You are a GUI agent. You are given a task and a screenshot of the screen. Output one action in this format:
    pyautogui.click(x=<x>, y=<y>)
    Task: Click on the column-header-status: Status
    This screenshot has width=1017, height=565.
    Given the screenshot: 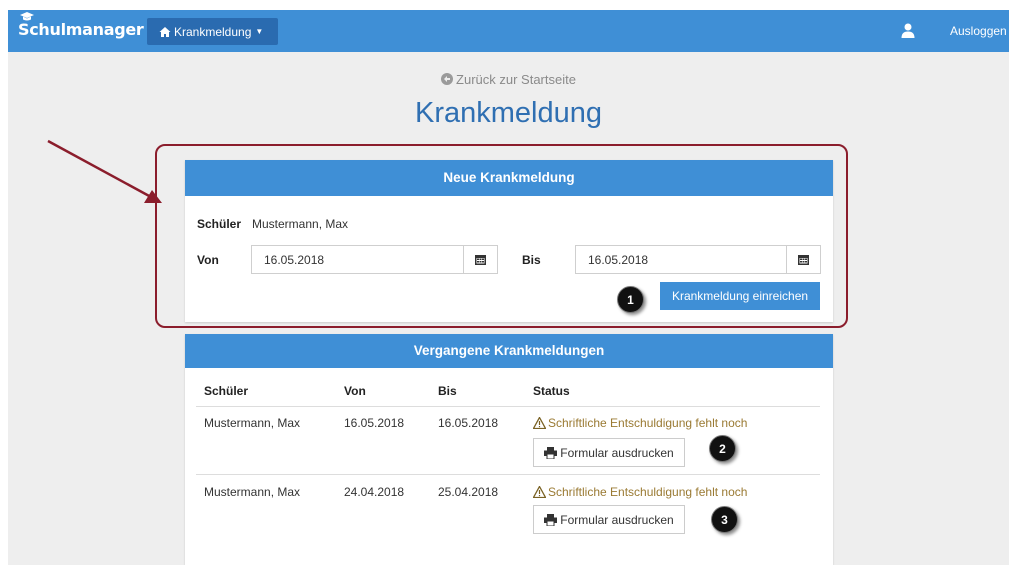 What is the action you would take?
    pyautogui.click(x=551, y=391)
    